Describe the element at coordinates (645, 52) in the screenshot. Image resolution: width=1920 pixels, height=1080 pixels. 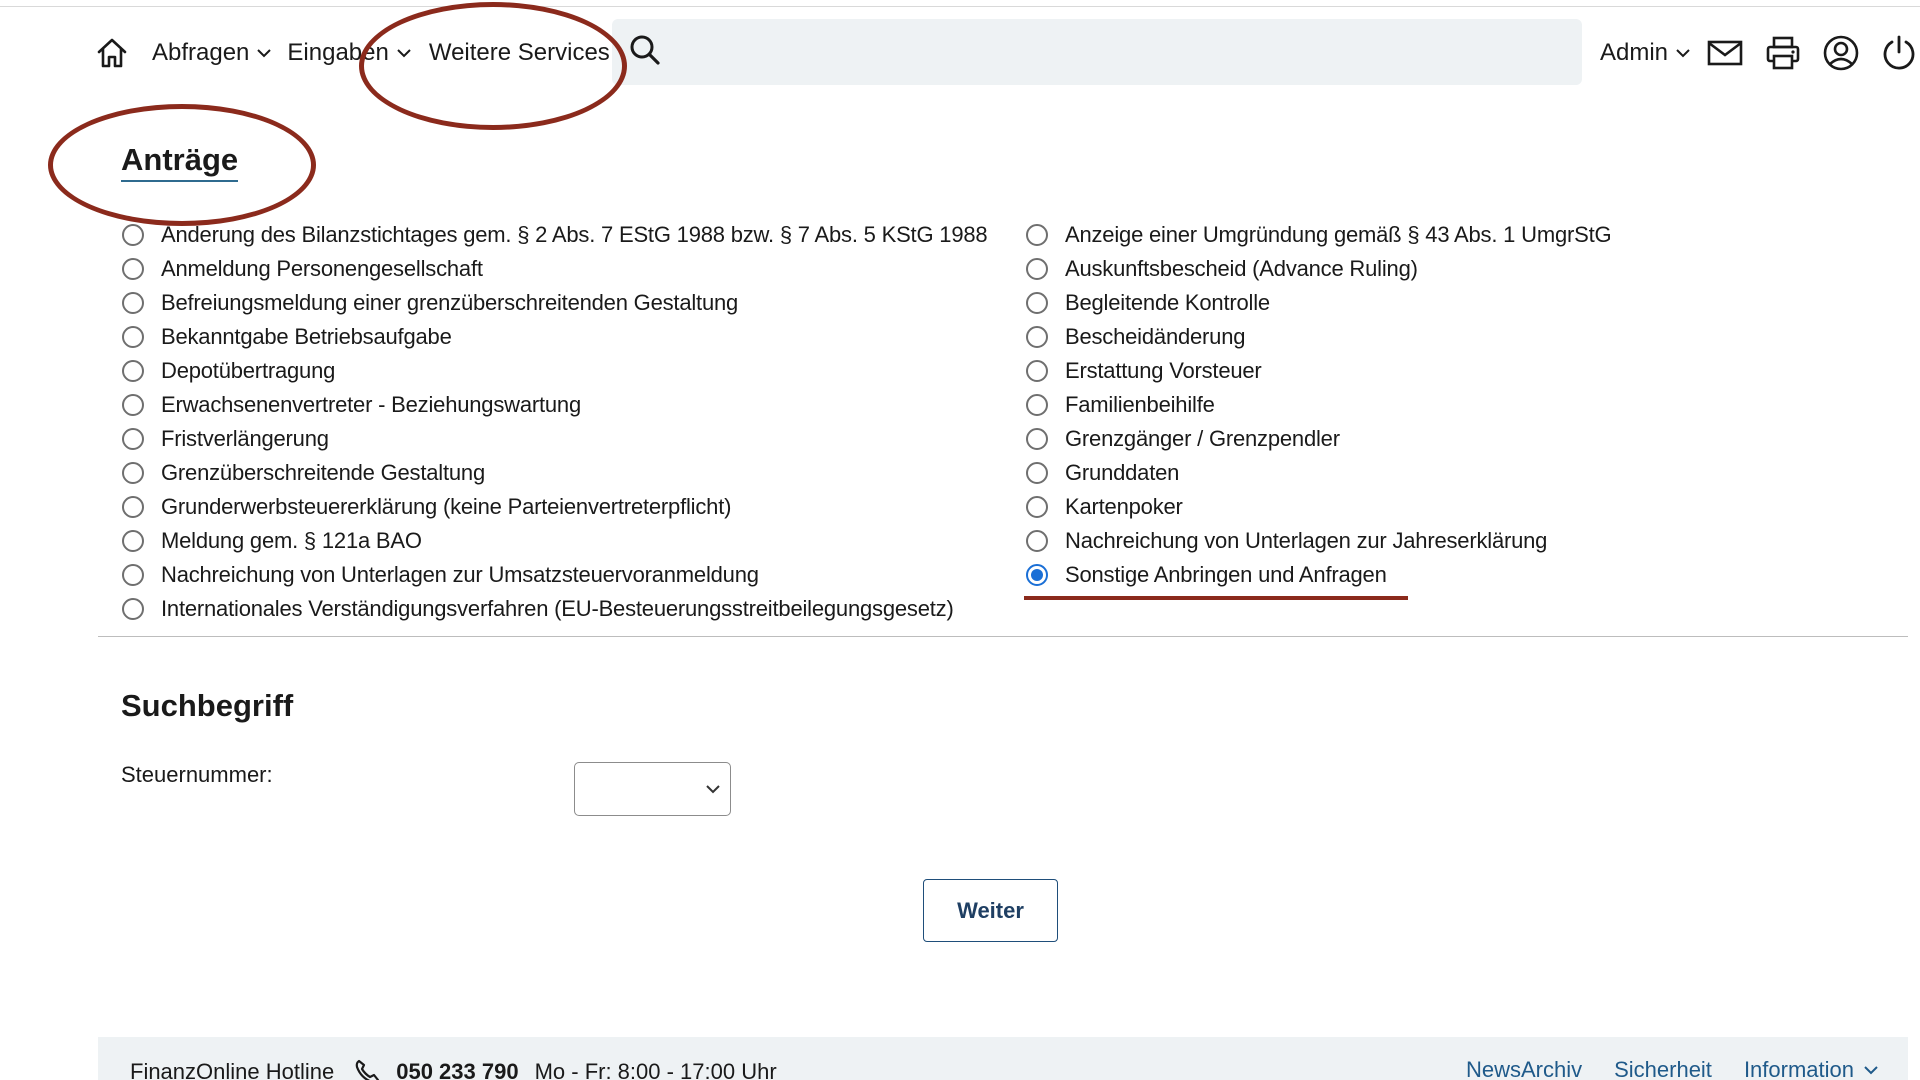
I see `search-icon` at that location.